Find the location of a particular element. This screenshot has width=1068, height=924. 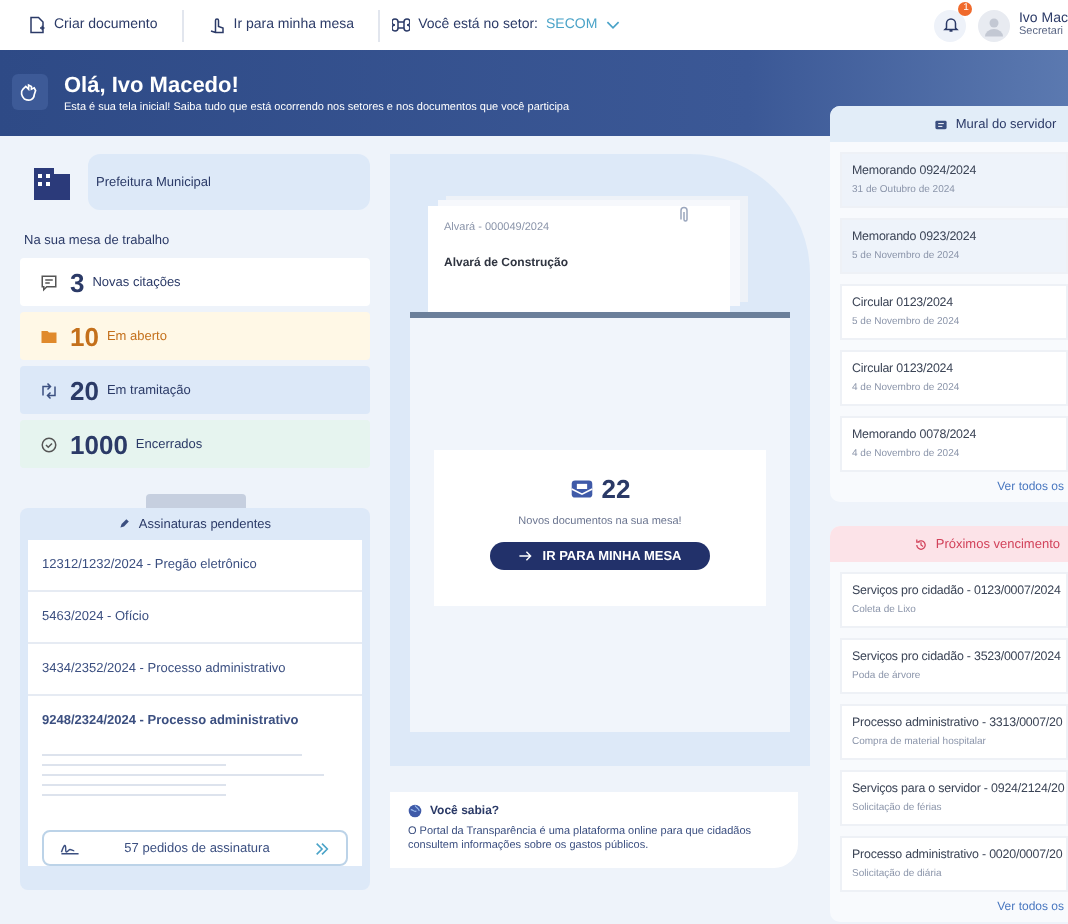

pen-icon is located at coordinates (124, 524).